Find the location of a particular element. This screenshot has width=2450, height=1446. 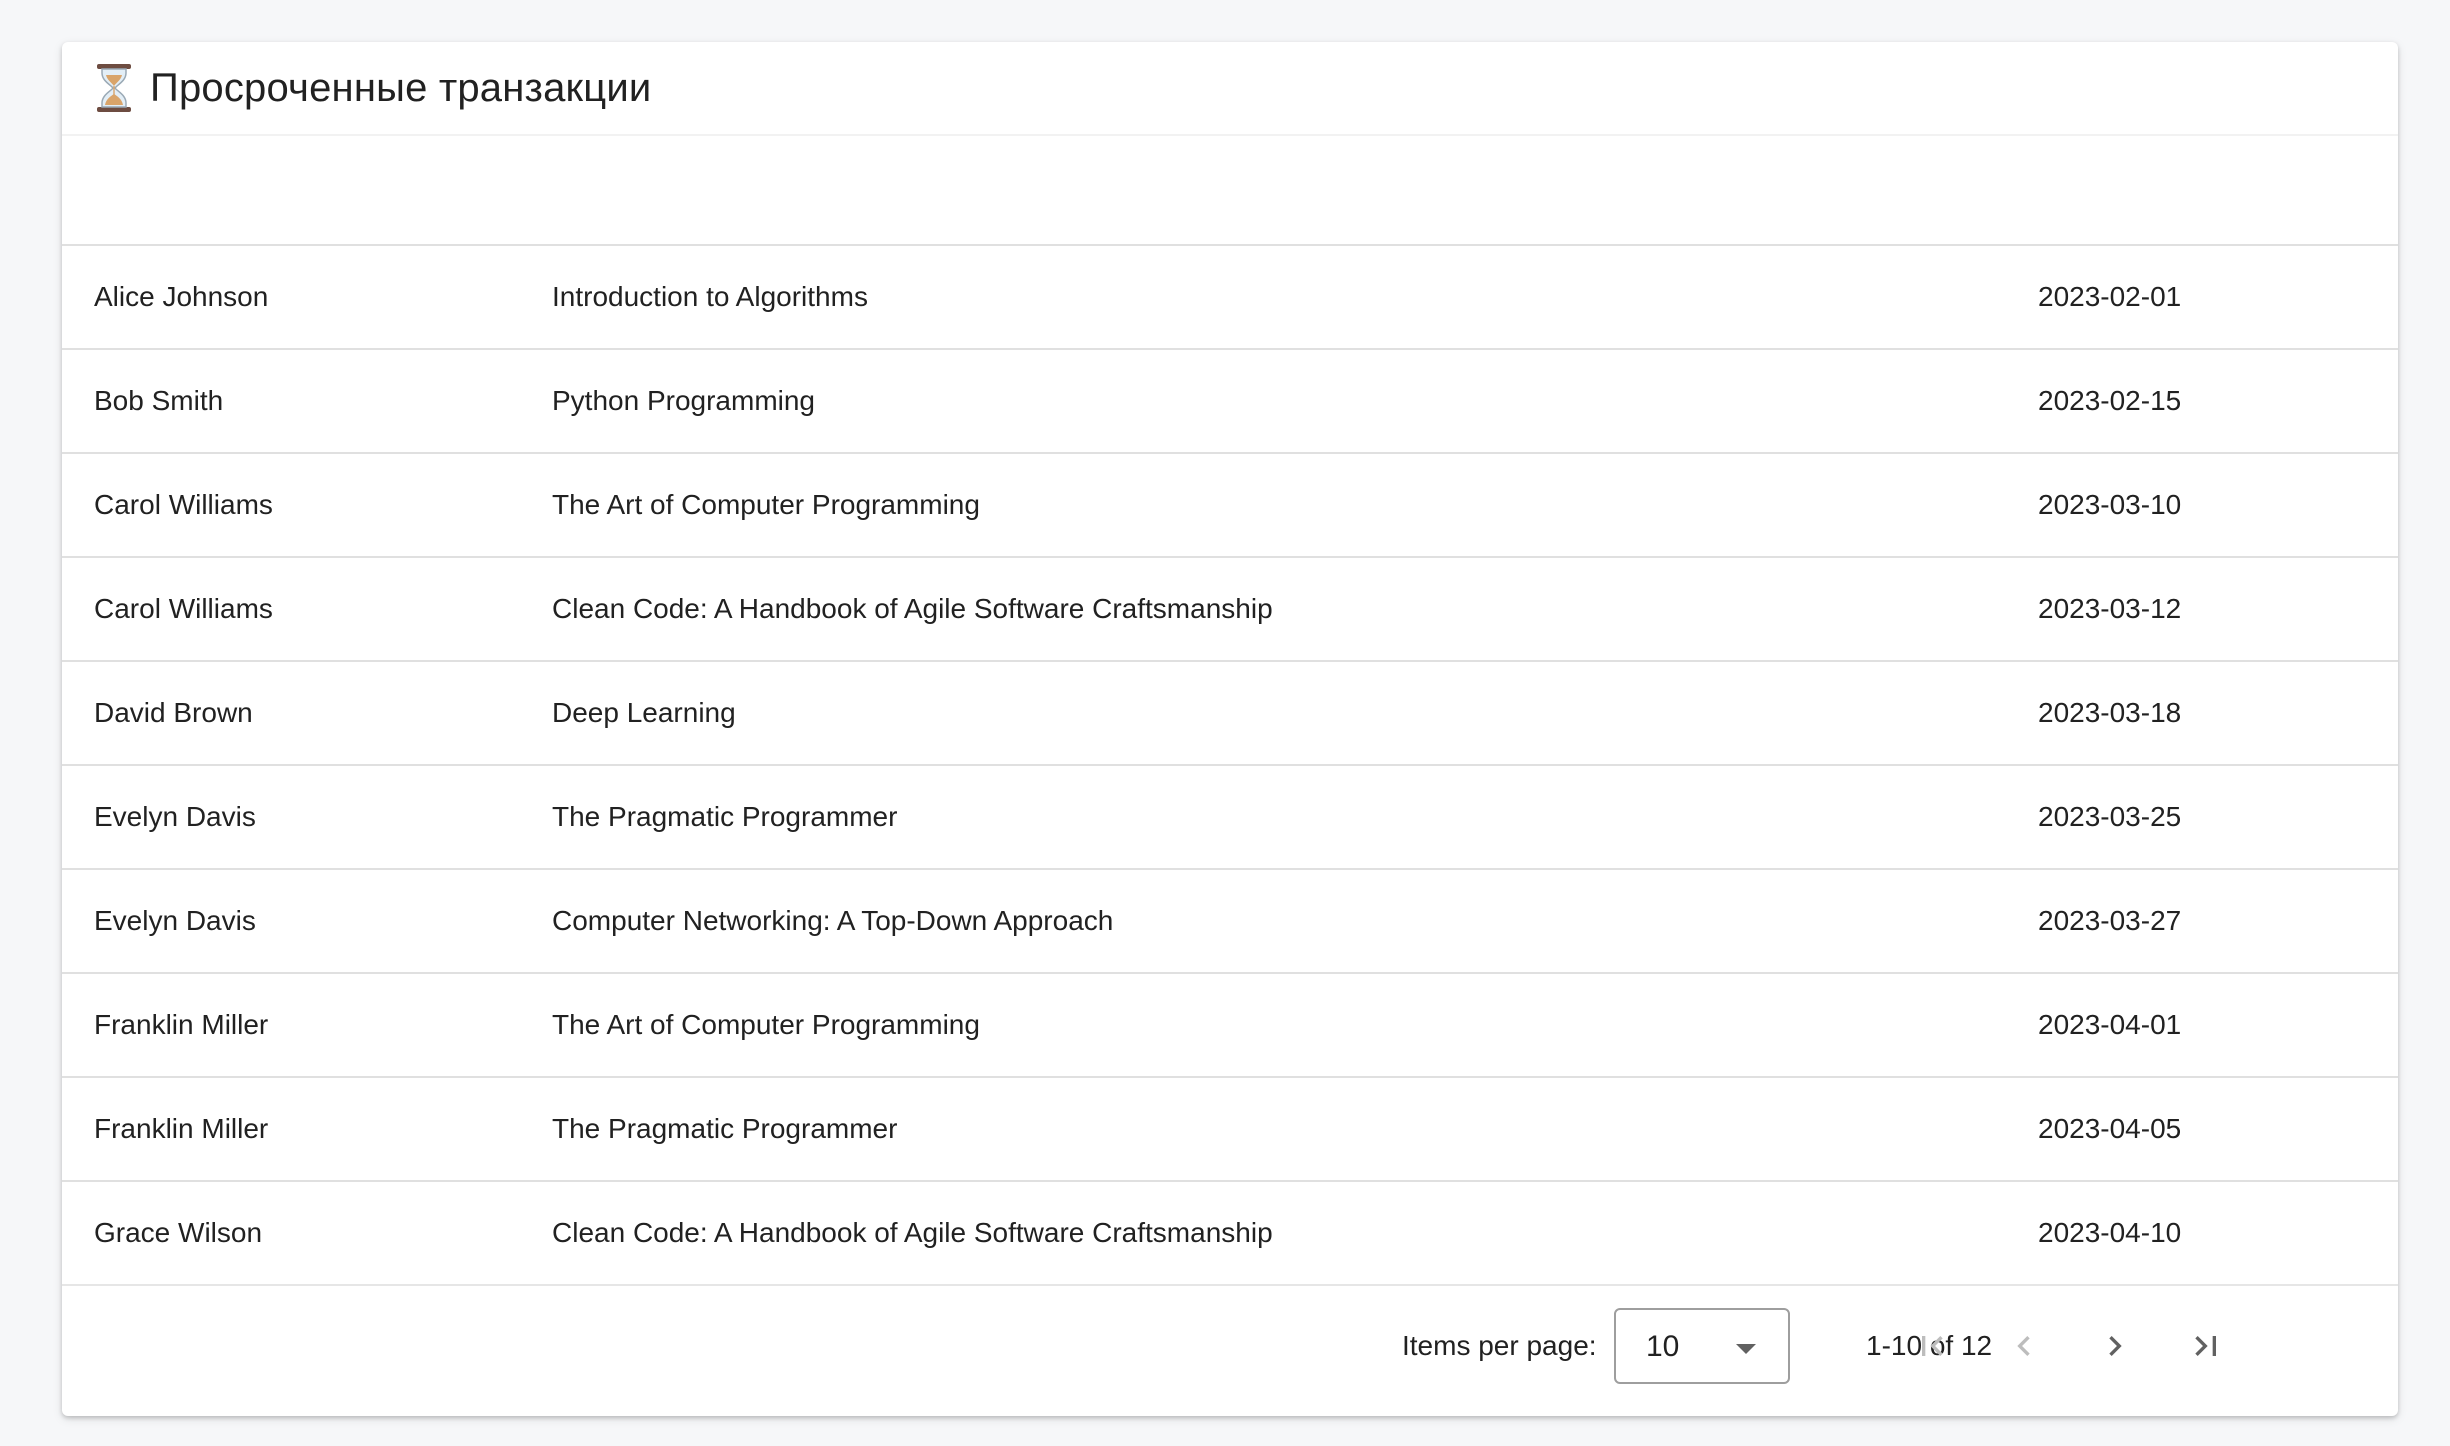

due-date-cell: 2023-04-01 is located at coordinates (2110, 1024).